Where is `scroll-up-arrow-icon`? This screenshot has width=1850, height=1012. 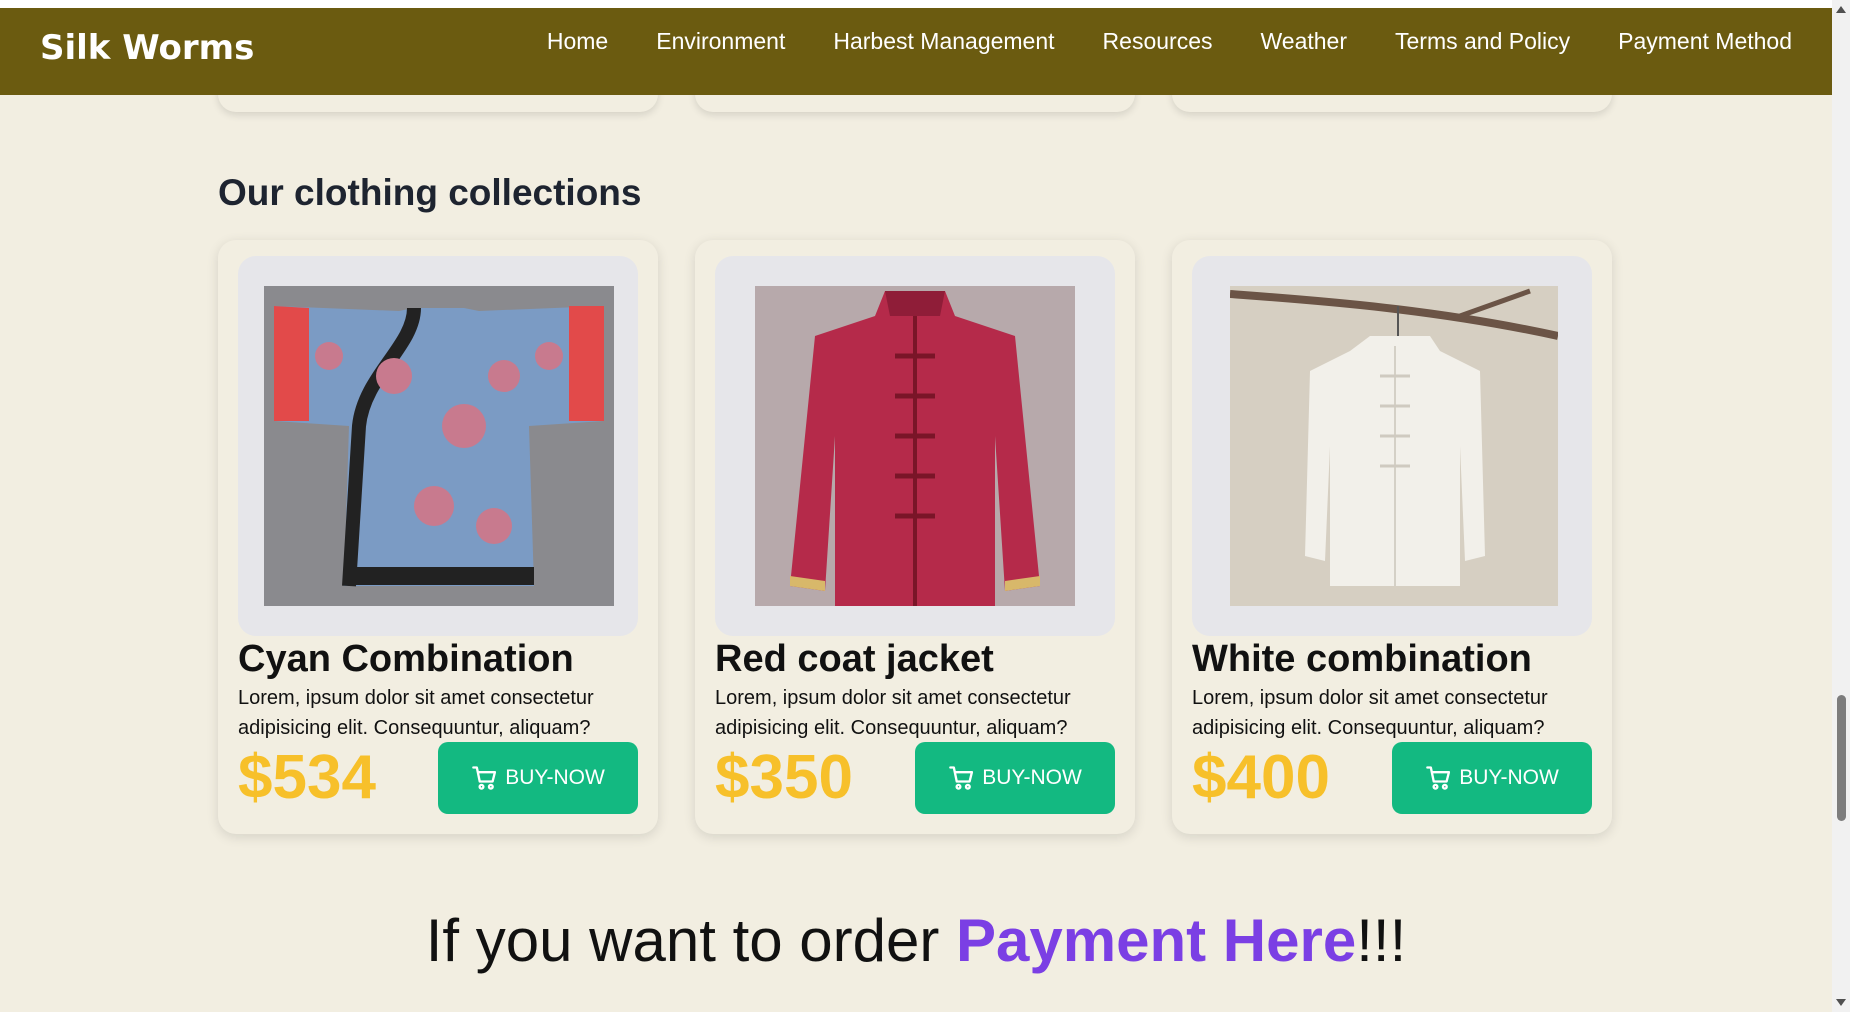
scroll-up-arrow-icon is located at coordinates (1841, 9).